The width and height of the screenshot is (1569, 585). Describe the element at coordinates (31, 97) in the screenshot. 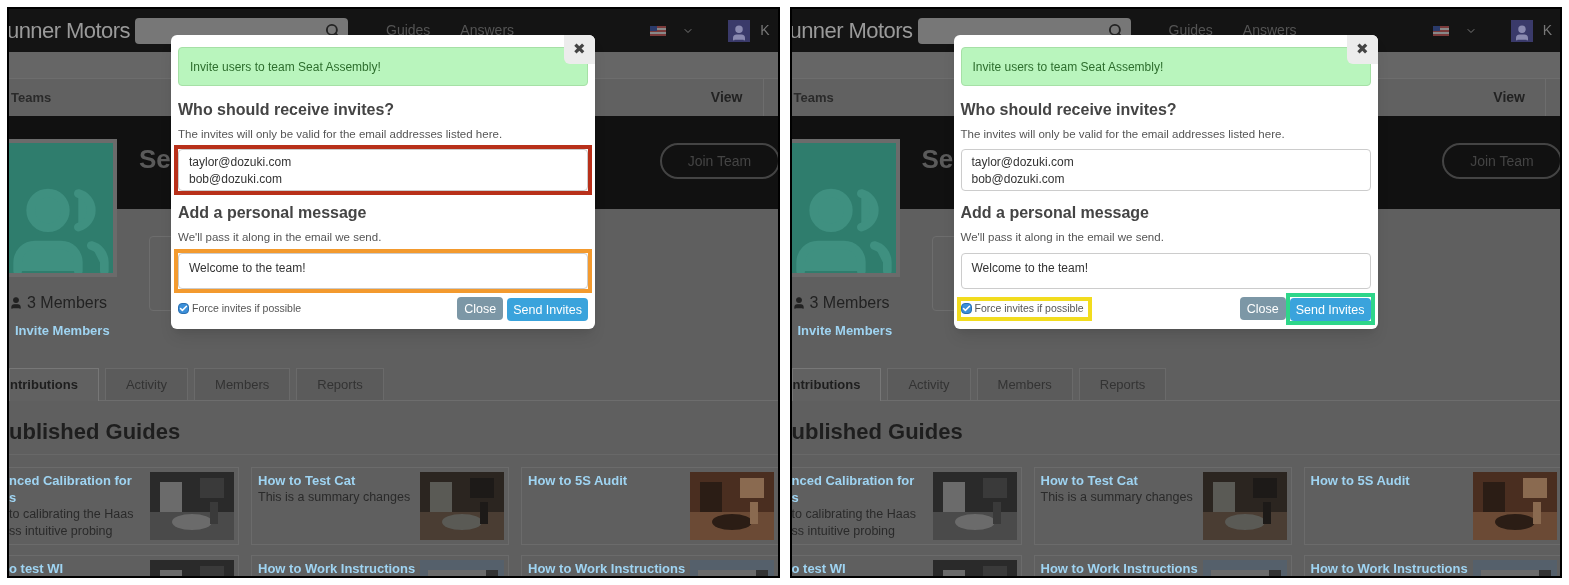

I see `breadcrumb-link: Teams` at that location.